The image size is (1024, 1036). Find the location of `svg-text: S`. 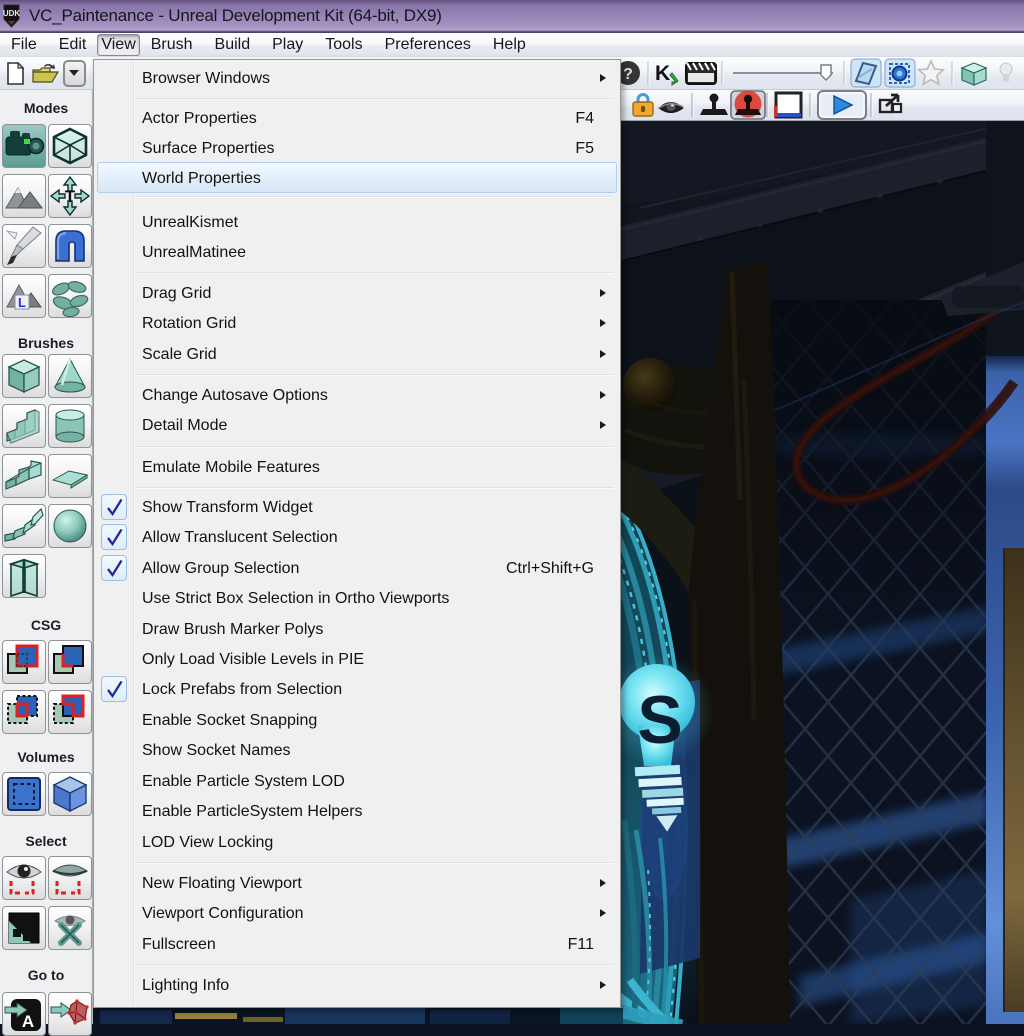

svg-text: S is located at coordinates (659, 720).